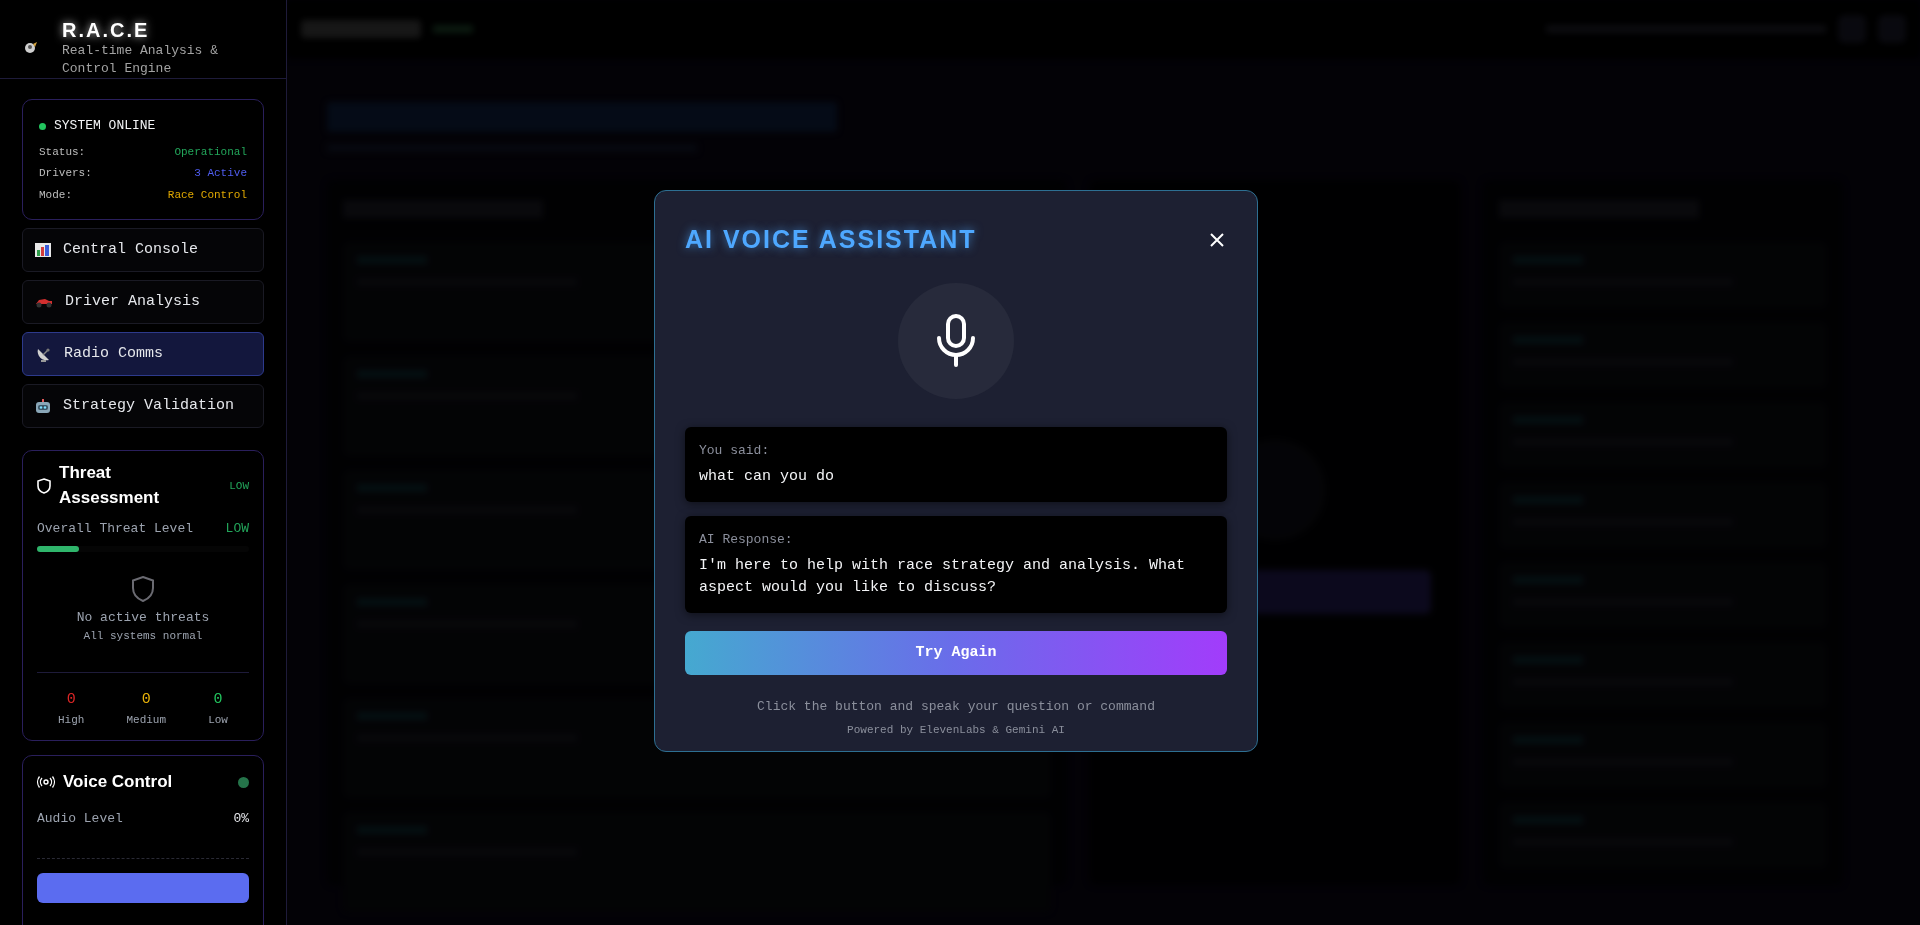  I want to click on nav-item: Driver Analysis, so click(143, 302).